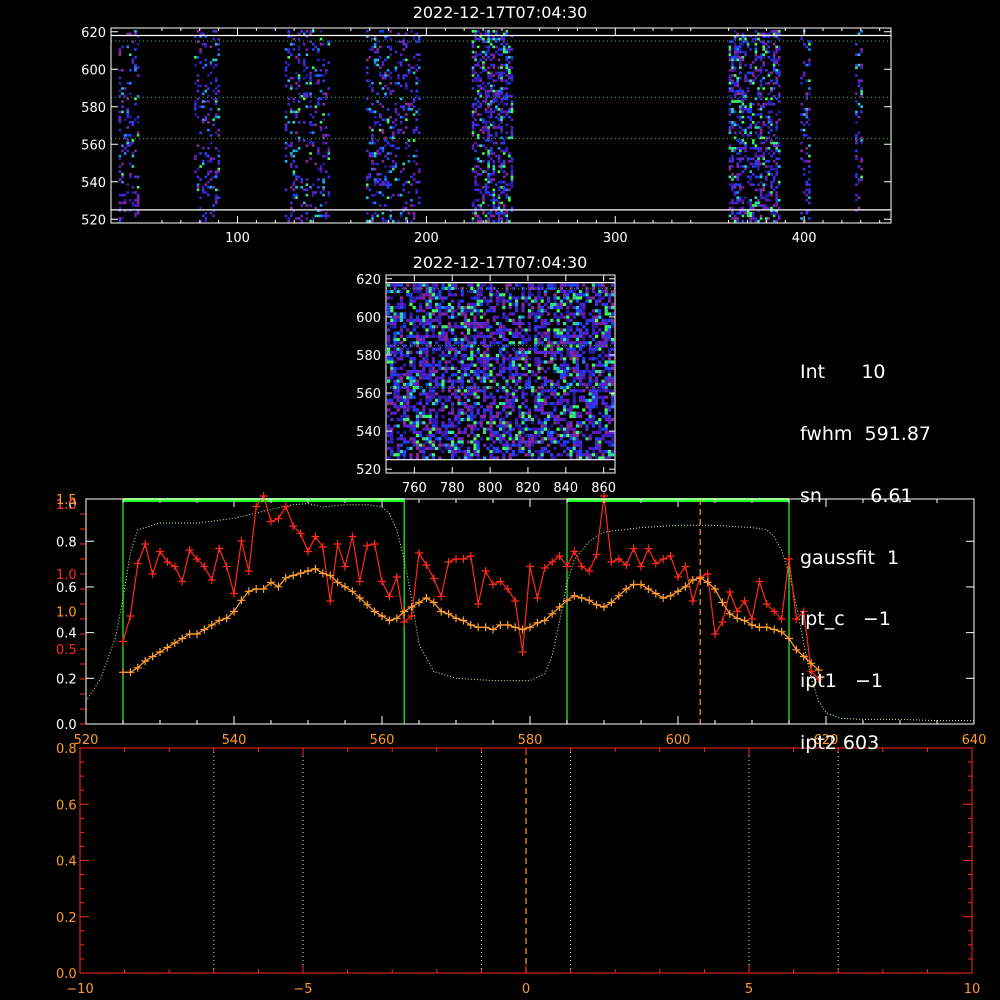  I want to click on y-tick-label: 560, so click(368, 394).